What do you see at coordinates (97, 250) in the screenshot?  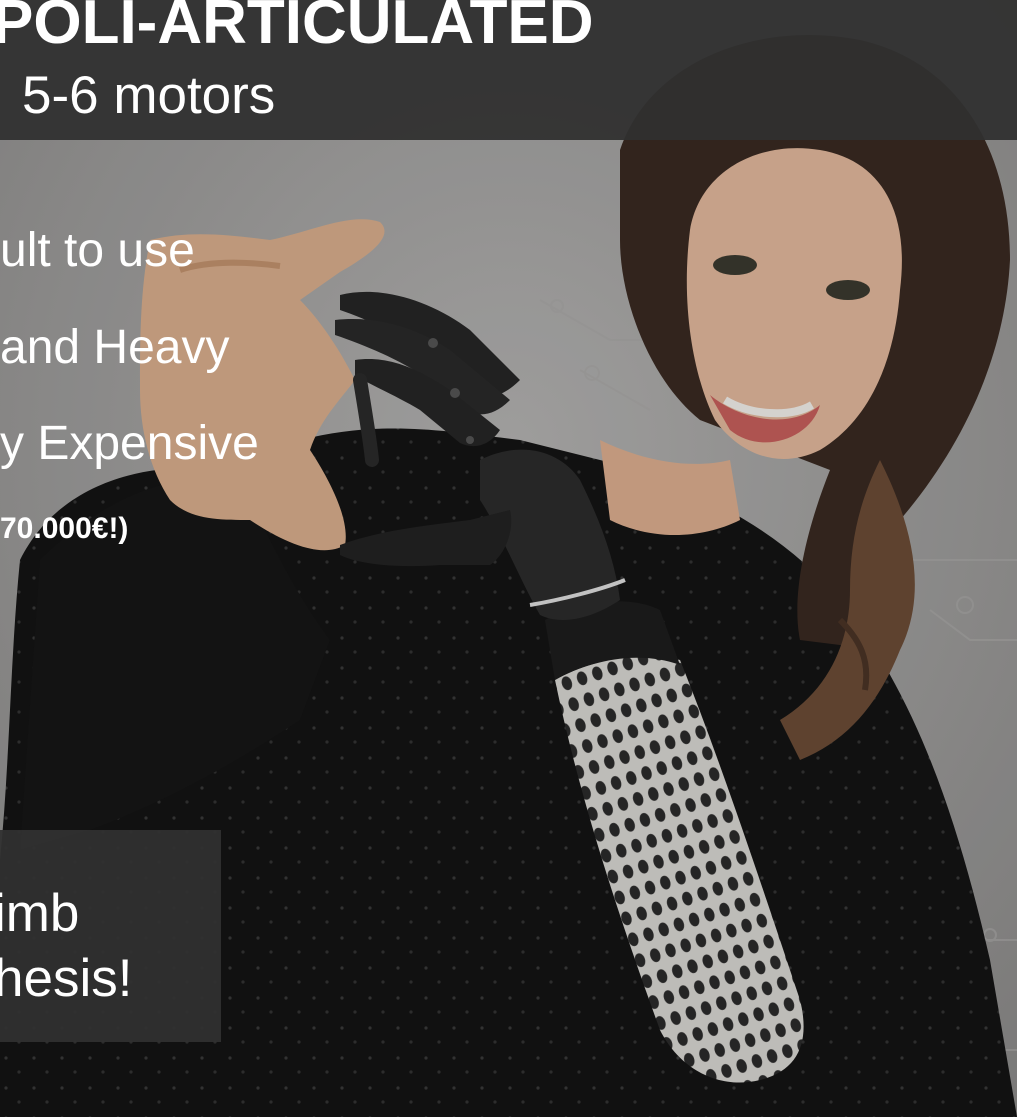 I see `bullet-1: ult to use` at bounding box center [97, 250].